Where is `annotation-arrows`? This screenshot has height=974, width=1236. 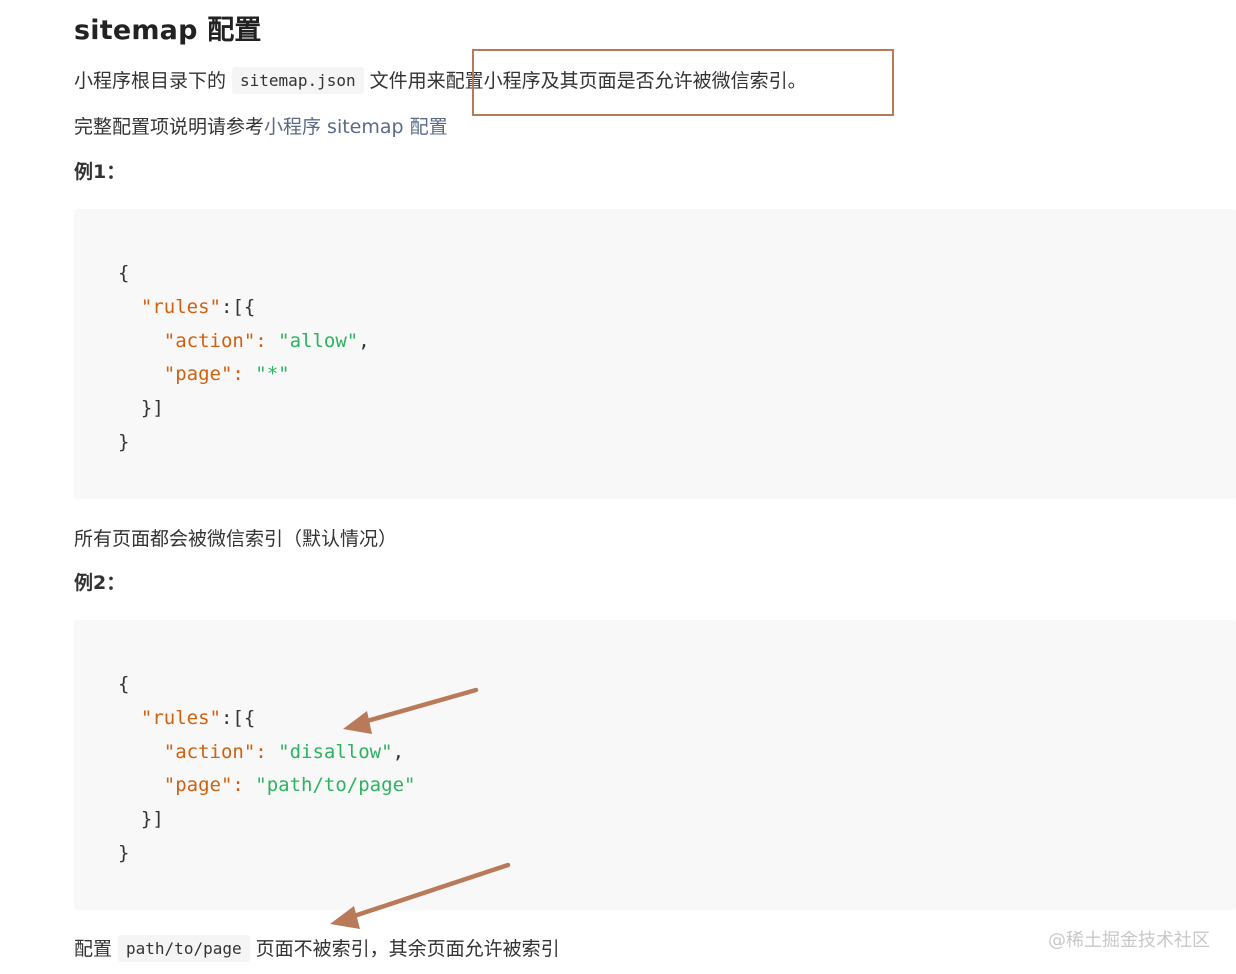
annotation-arrows is located at coordinates (420, 808).